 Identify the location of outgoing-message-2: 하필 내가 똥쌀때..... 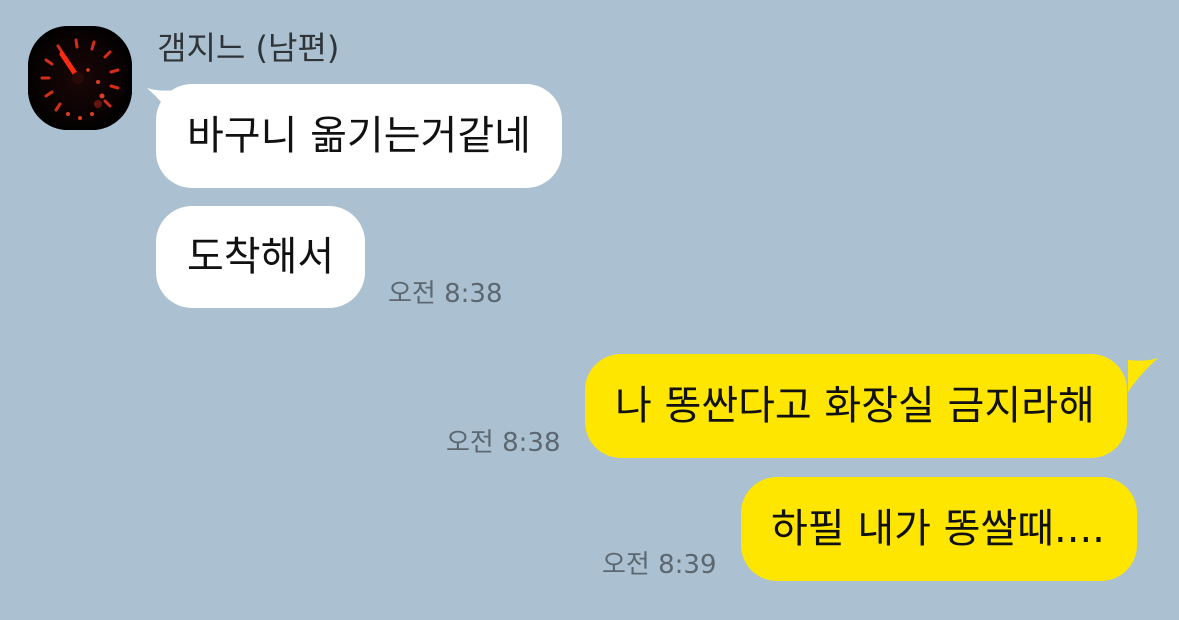
(939, 529).